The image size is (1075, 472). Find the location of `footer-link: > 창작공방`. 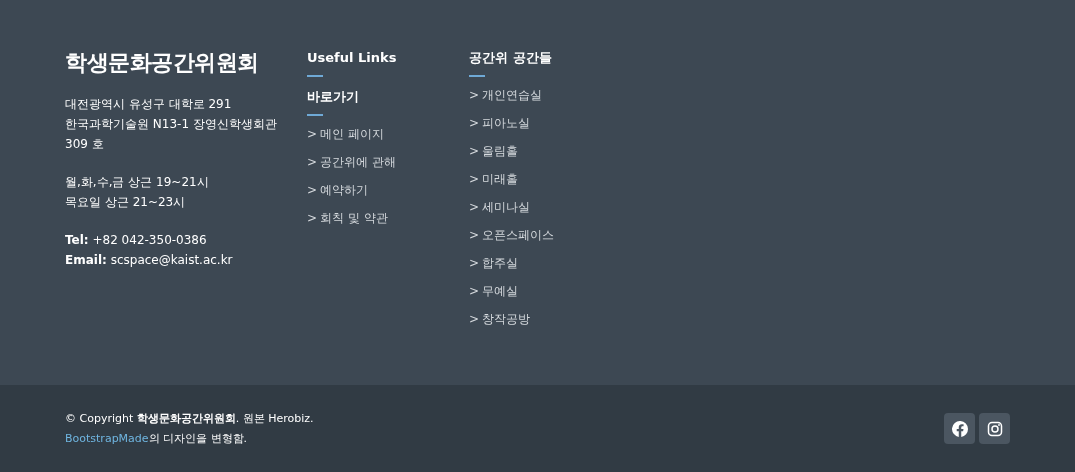

footer-link: > 창작공방 is located at coordinates (500, 319).